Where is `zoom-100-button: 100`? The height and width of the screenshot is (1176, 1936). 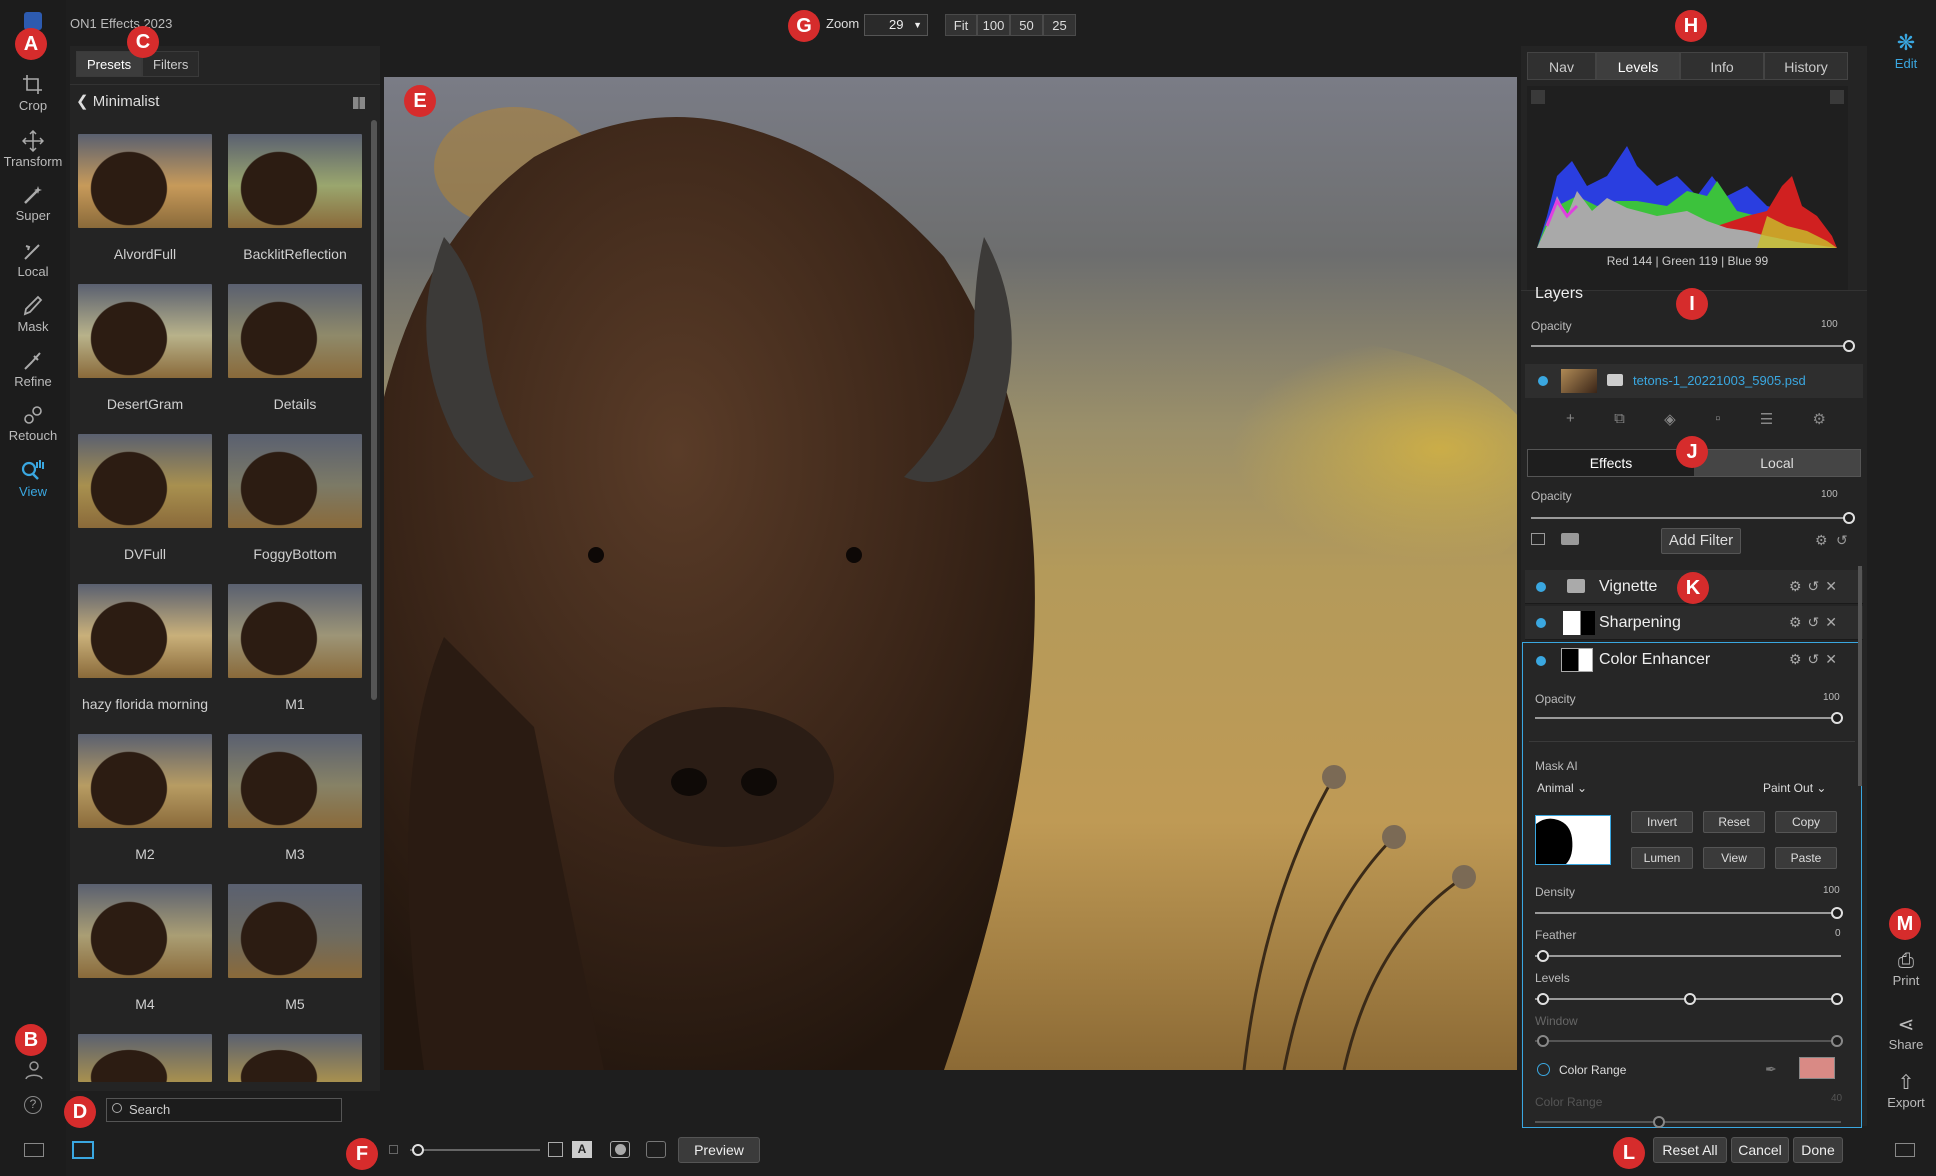 zoom-100-button: 100 is located at coordinates (993, 25).